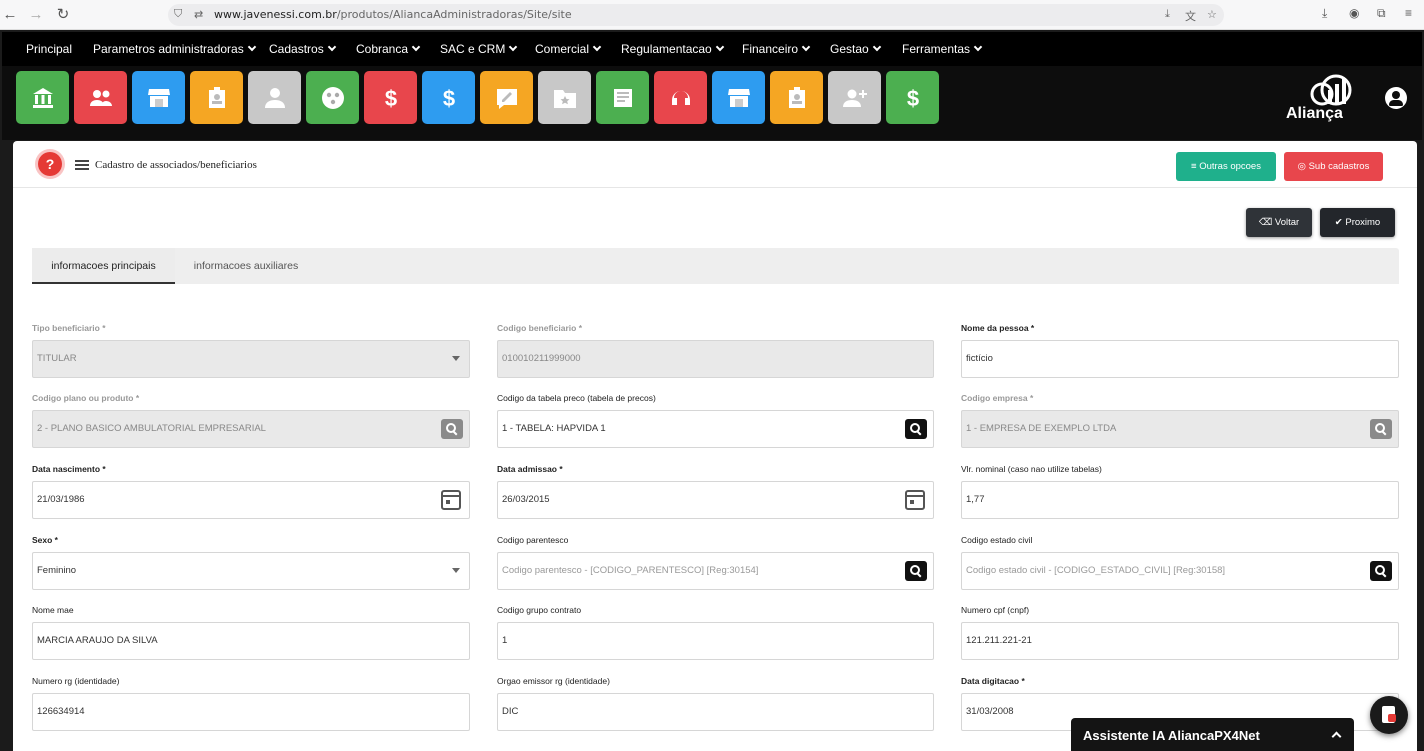 This screenshot has width=1424, height=751. Describe the element at coordinates (997, 540) in the screenshot. I see `codigo-estado-civil-label: Codigo estado civil` at that location.